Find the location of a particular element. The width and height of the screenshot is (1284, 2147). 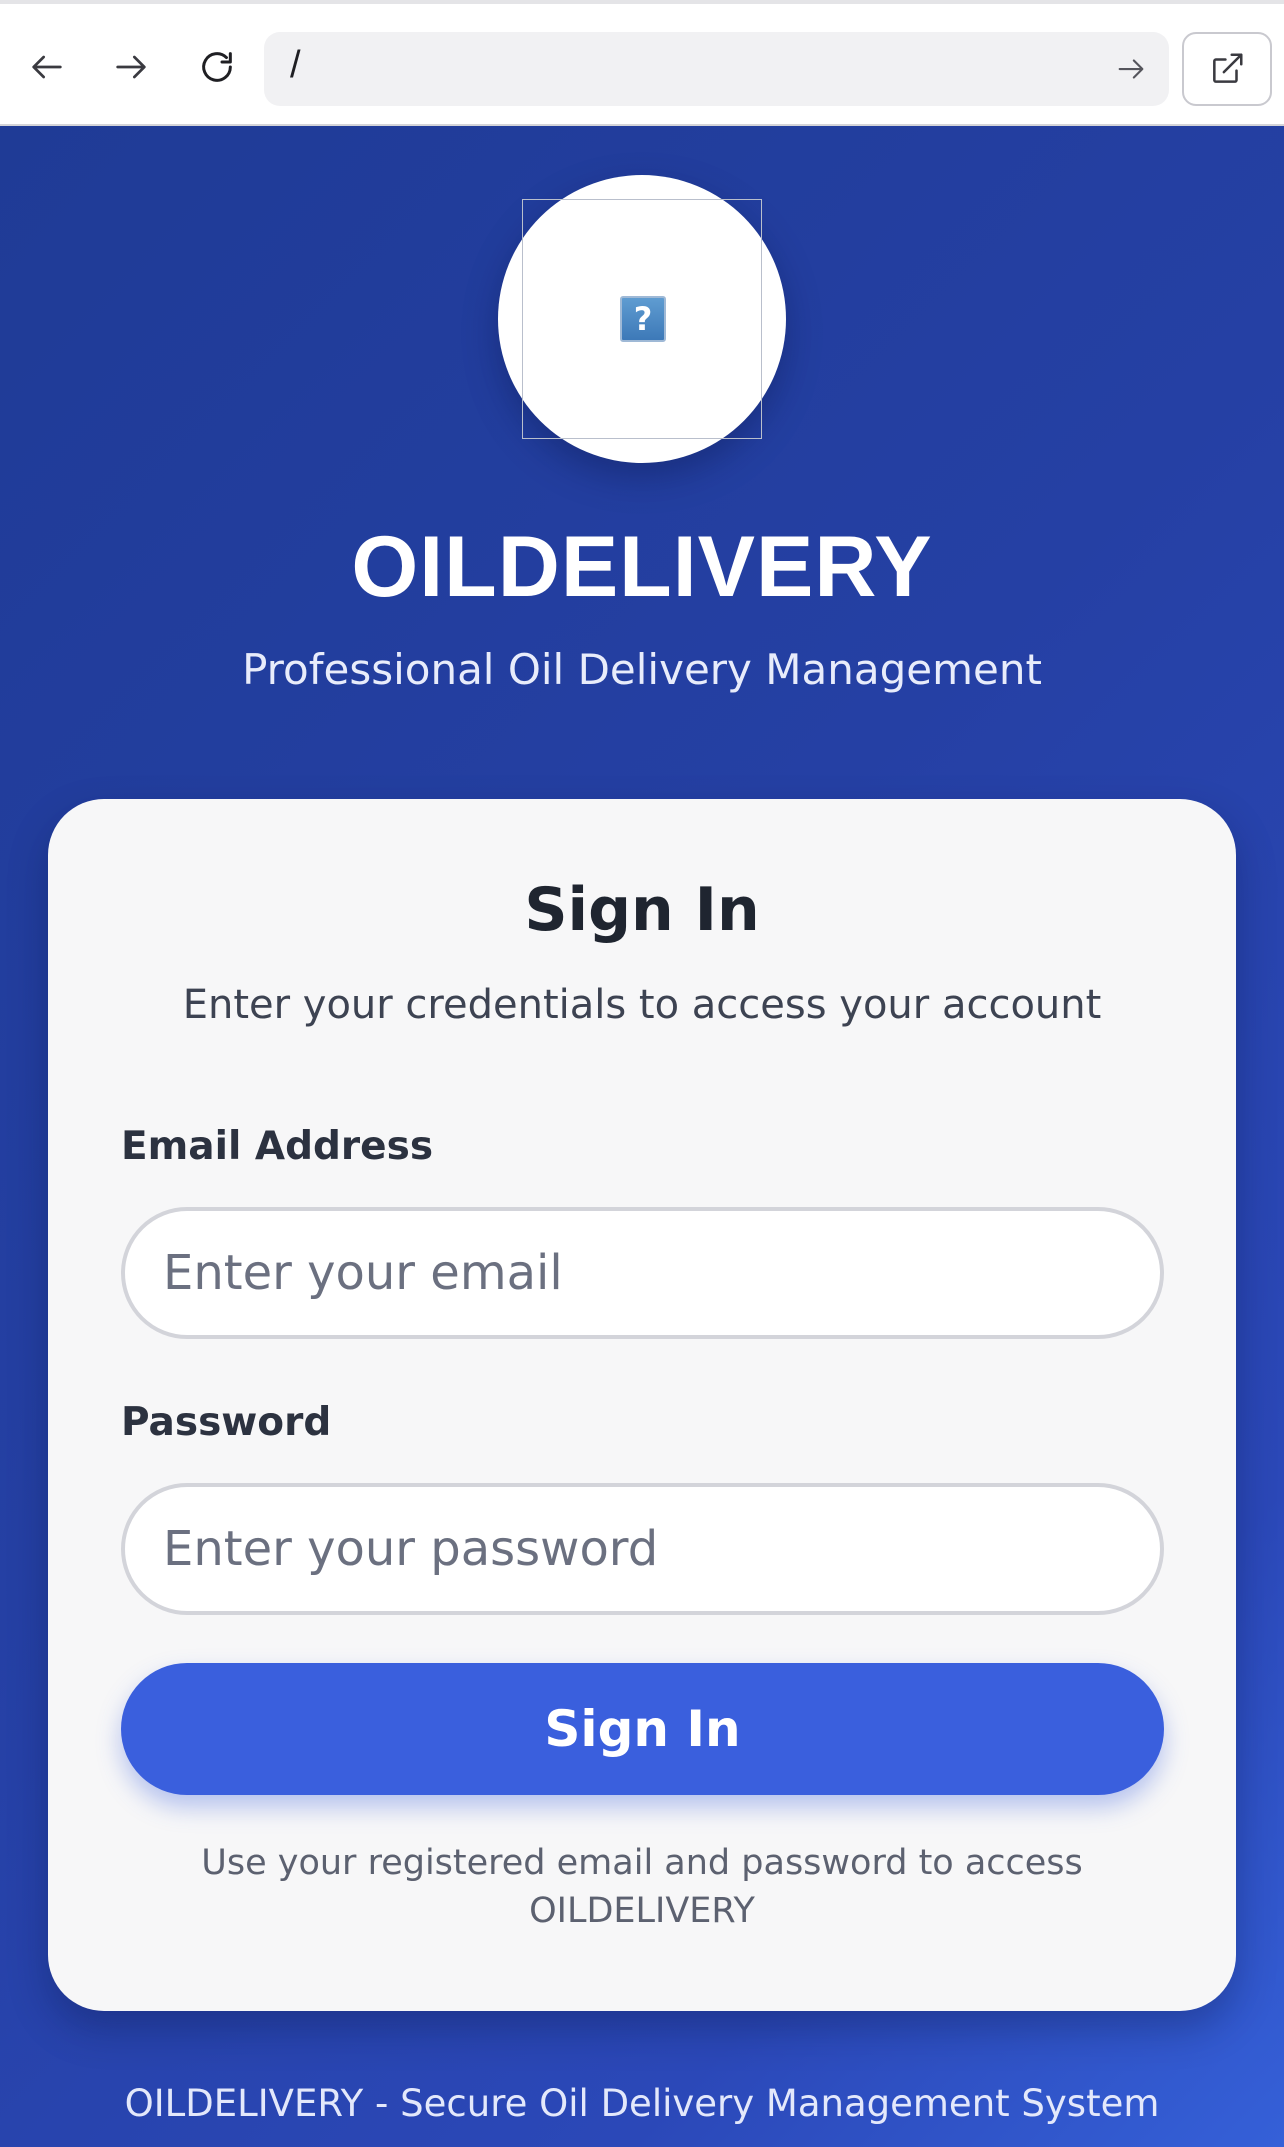

external-link-icon is located at coordinates (1228, 68).